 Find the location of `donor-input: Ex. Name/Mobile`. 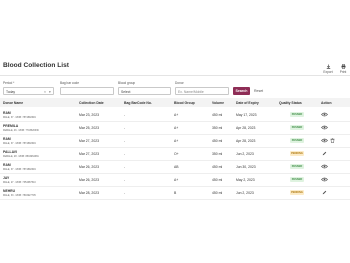

donor-input: Ex. Name/Mobile is located at coordinates (202, 91).